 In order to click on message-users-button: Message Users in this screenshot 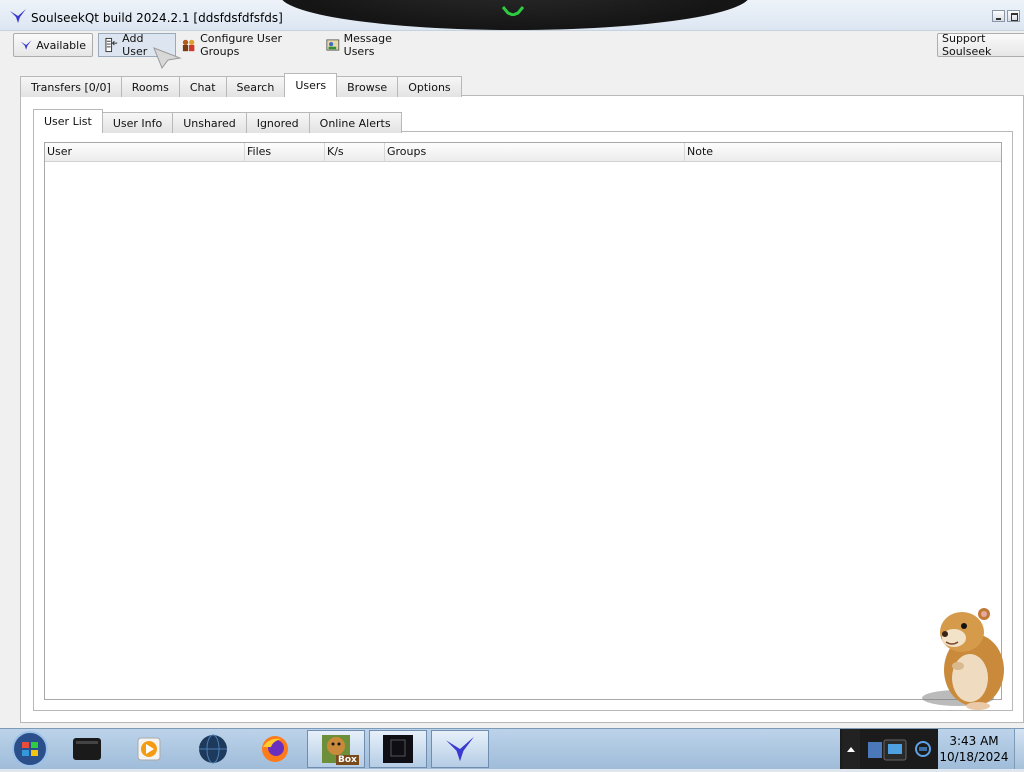, I will do `click(370, 45)`.